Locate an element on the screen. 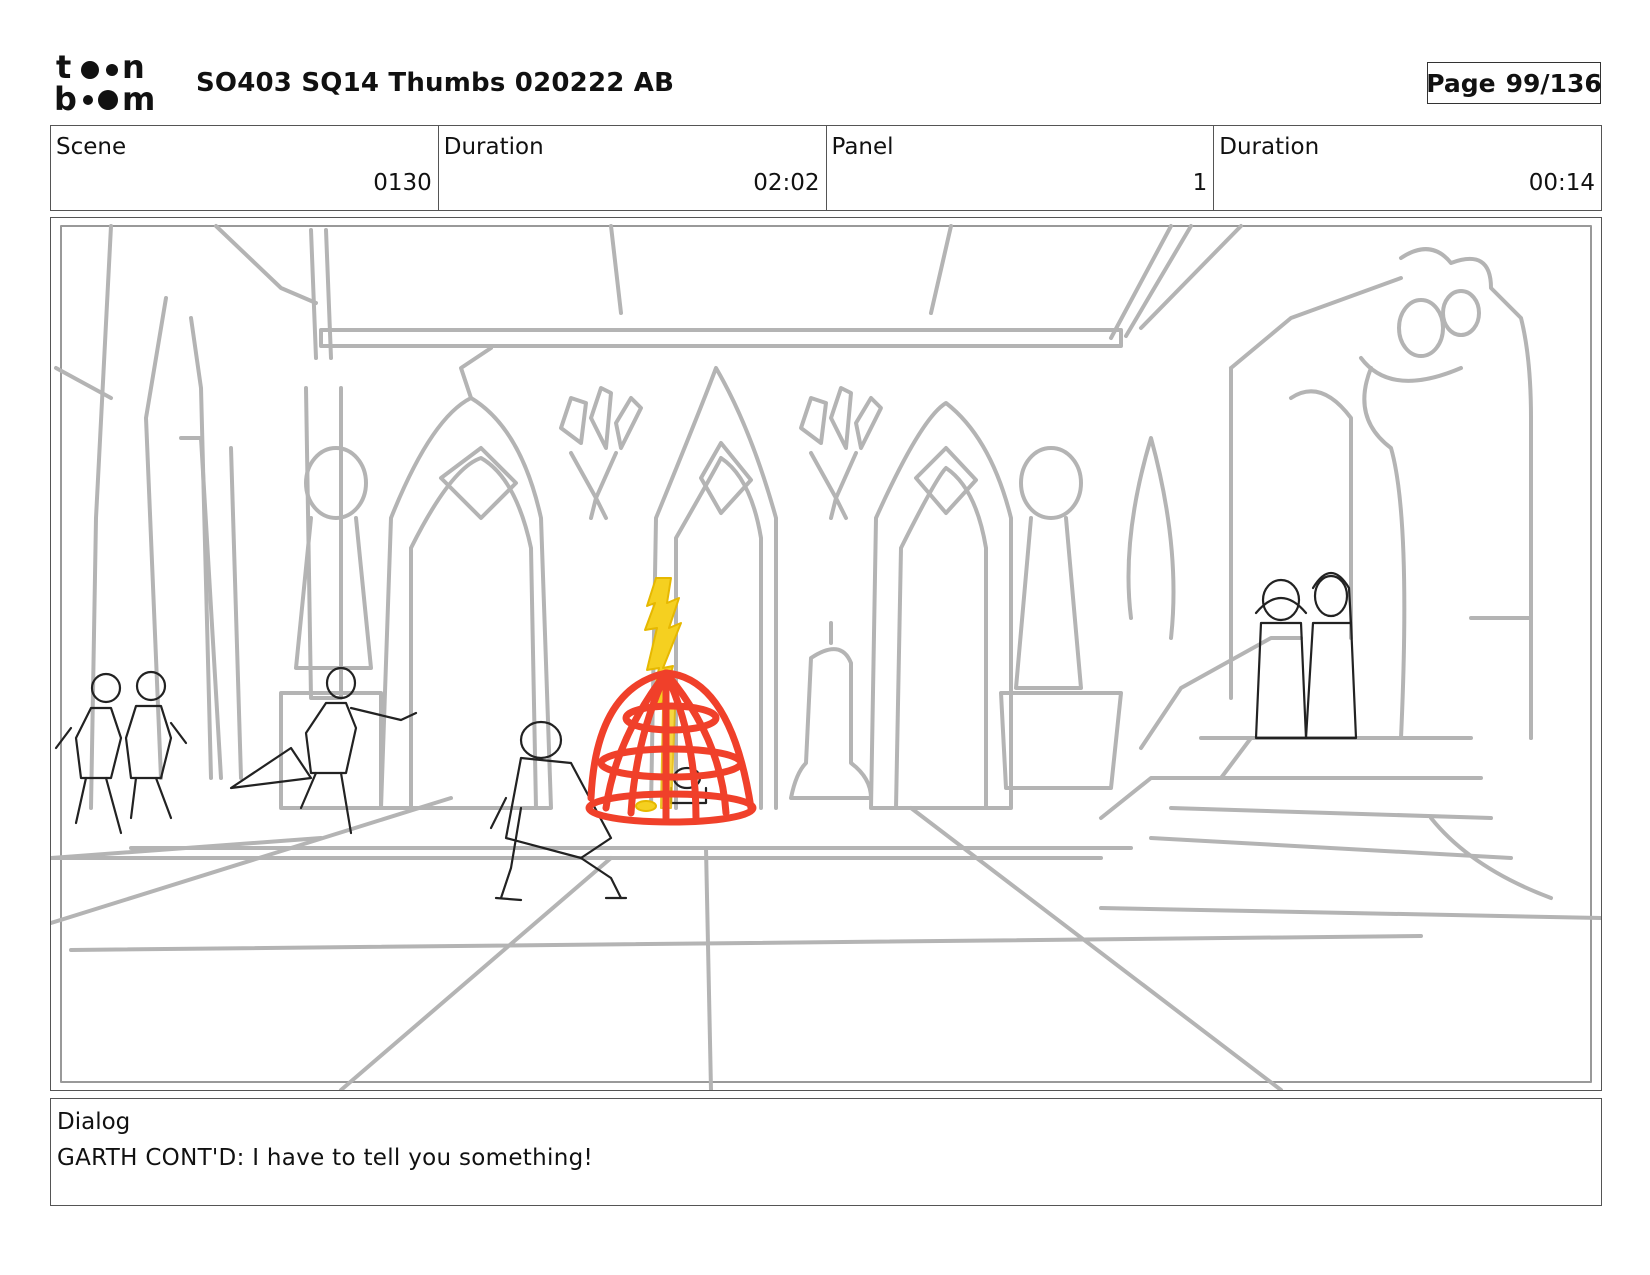 The height and width of the screenshot is (1275, 1650). scene-duration-cell: Duration 02:02 is located at coordinates (633, 168).